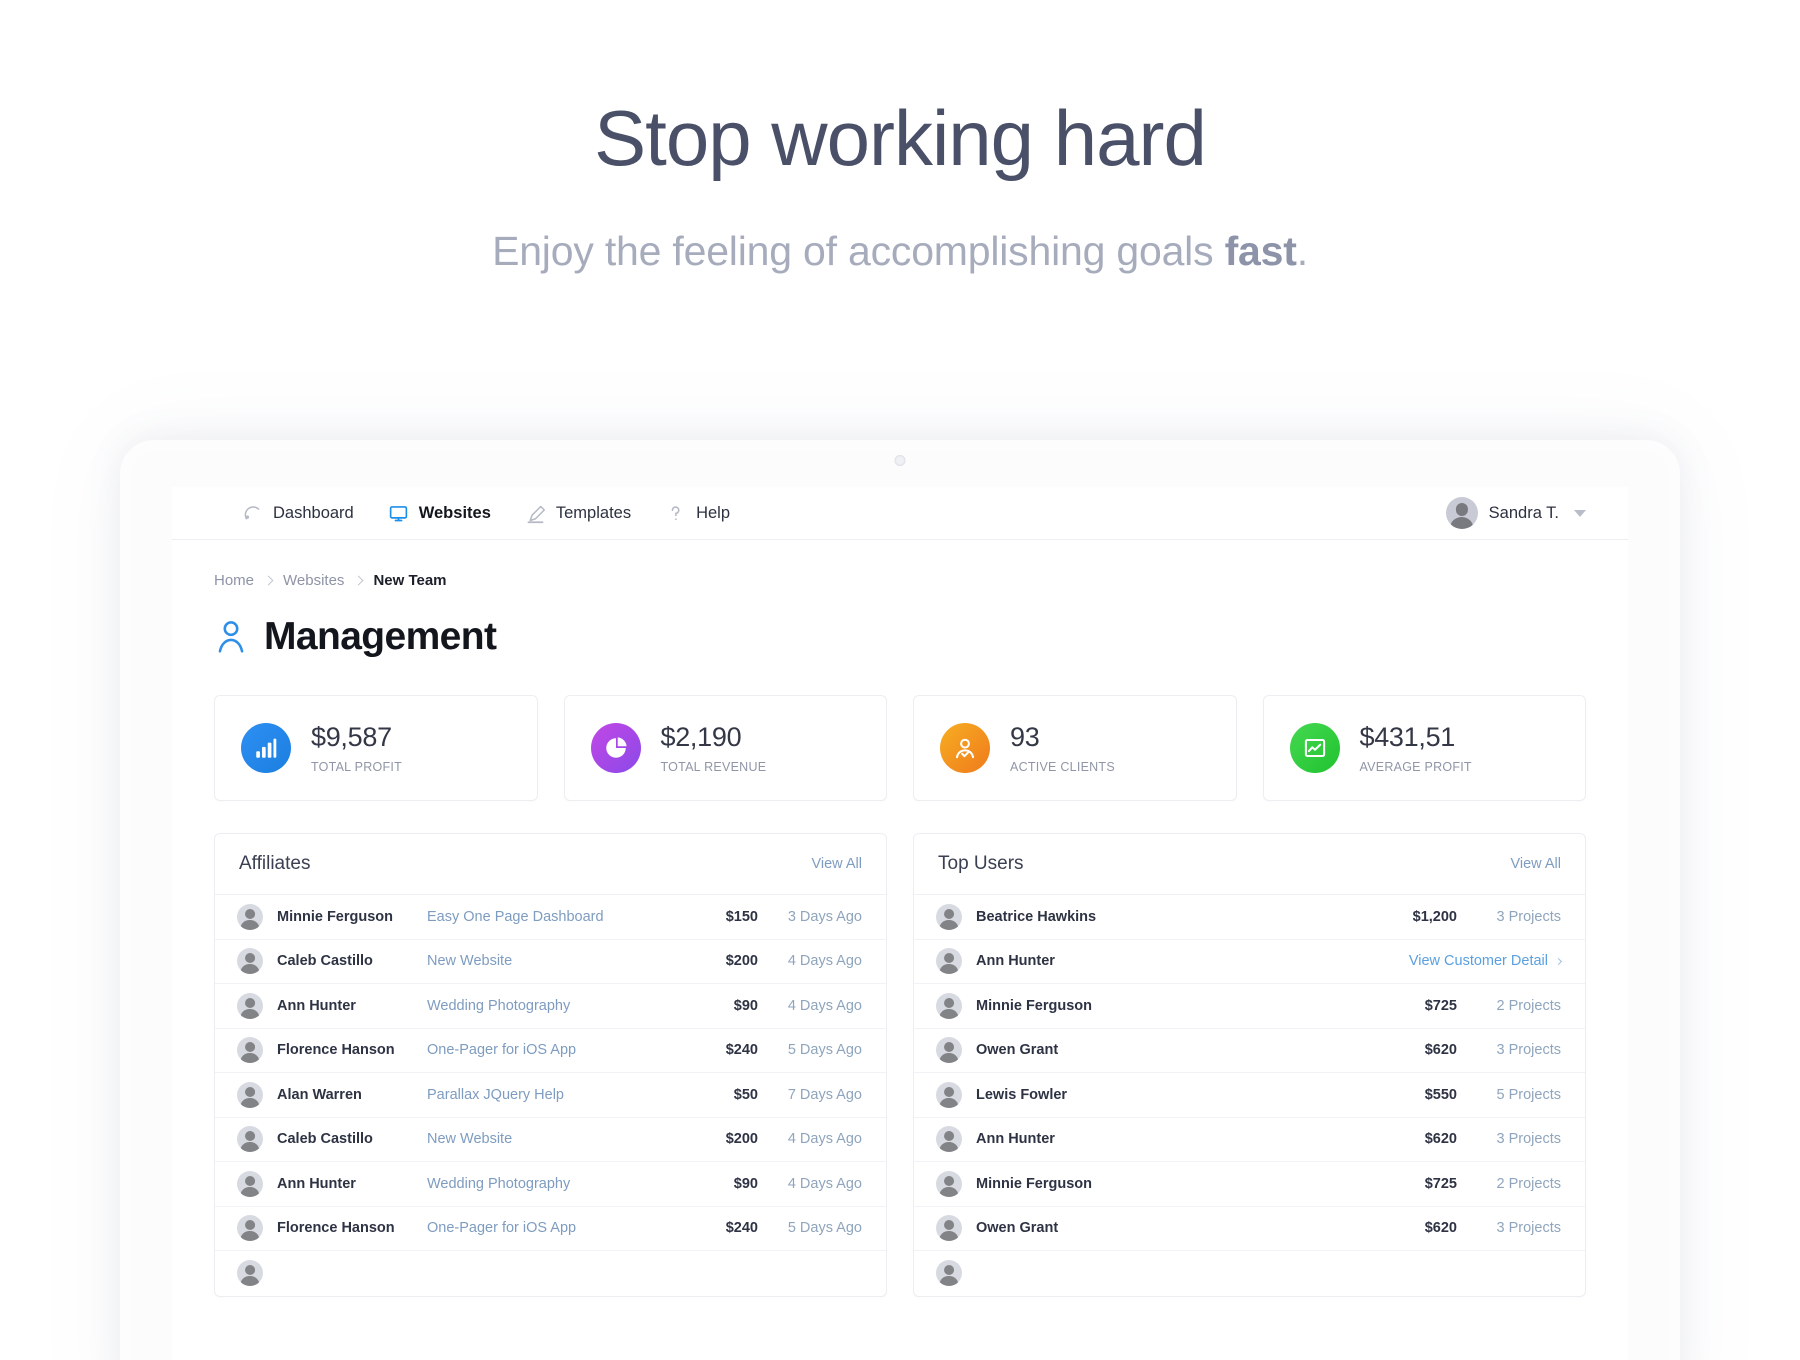 The height and width of the screenshot is (1360, 1800). I want to click on nav-item-dashboard: Dashboard, so click(298, 513).